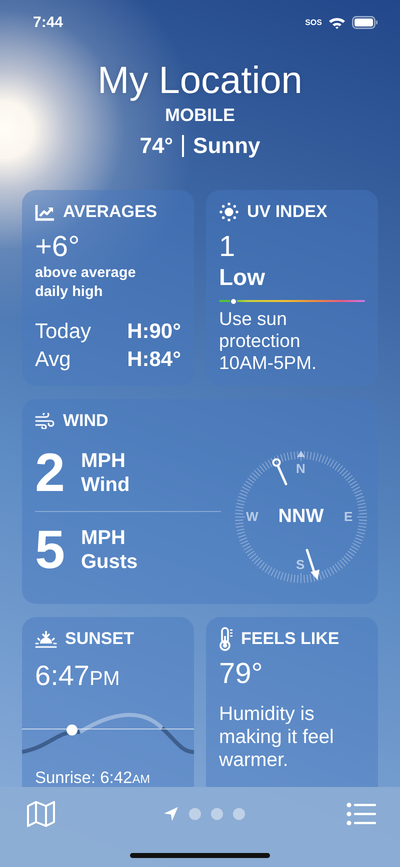 The width and height of the screenshot is (400, 867). I want to click on chart-icon, so click(45, 212).